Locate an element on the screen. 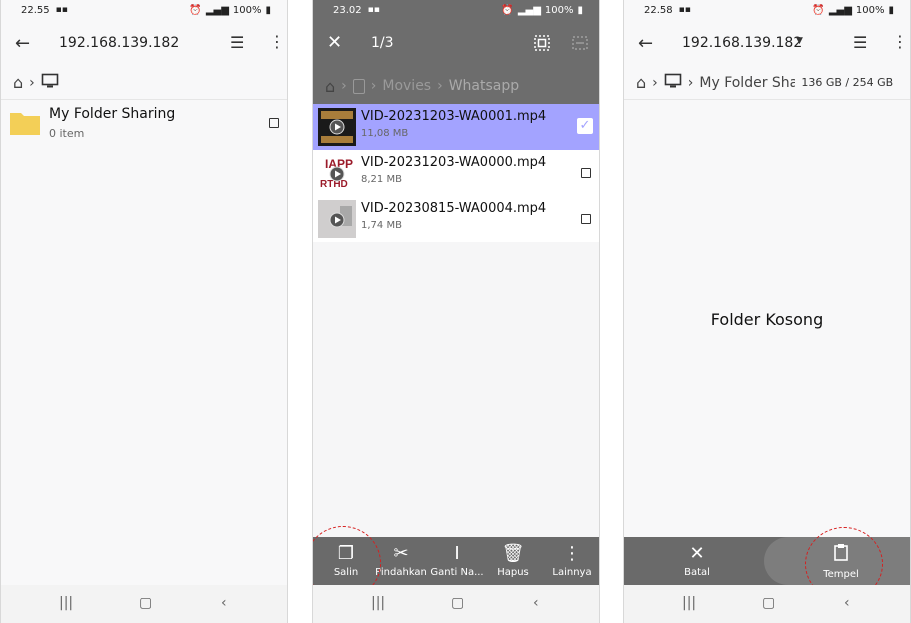  app-bar: ← 192.168.139.182 ☰ ⋮ is located at coordinates (144, 43).